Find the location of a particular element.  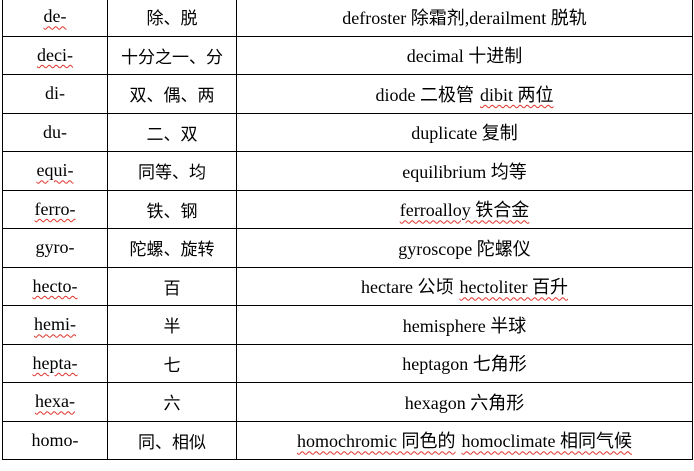

prefix-cell: equi- is located at coordinates (55, 171).